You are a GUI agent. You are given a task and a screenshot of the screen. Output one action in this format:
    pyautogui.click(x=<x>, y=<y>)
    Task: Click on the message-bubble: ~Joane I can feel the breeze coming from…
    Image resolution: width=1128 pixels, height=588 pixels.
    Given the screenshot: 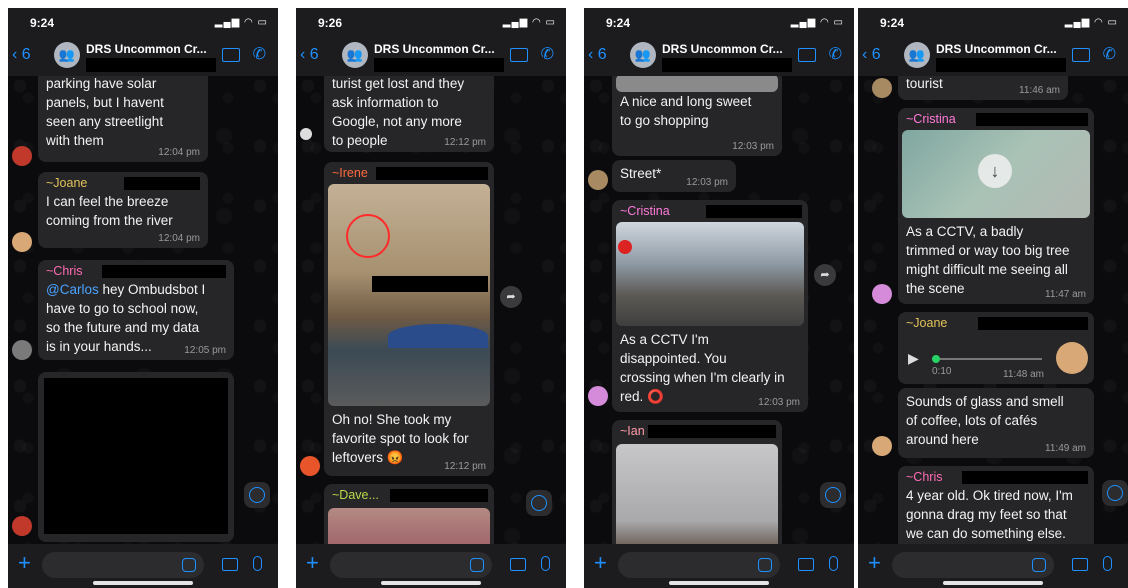 What is the action you would take?
    pyautogui.click(x=123, y=210)
    